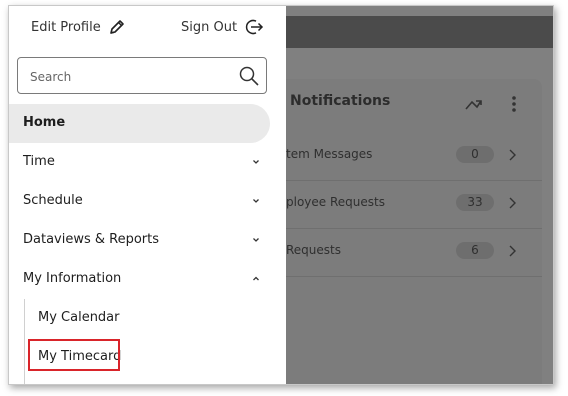 This screenshot has height=396, width=568. I want to click on edit-profile-link: Edit Profile, so click(78, 27).